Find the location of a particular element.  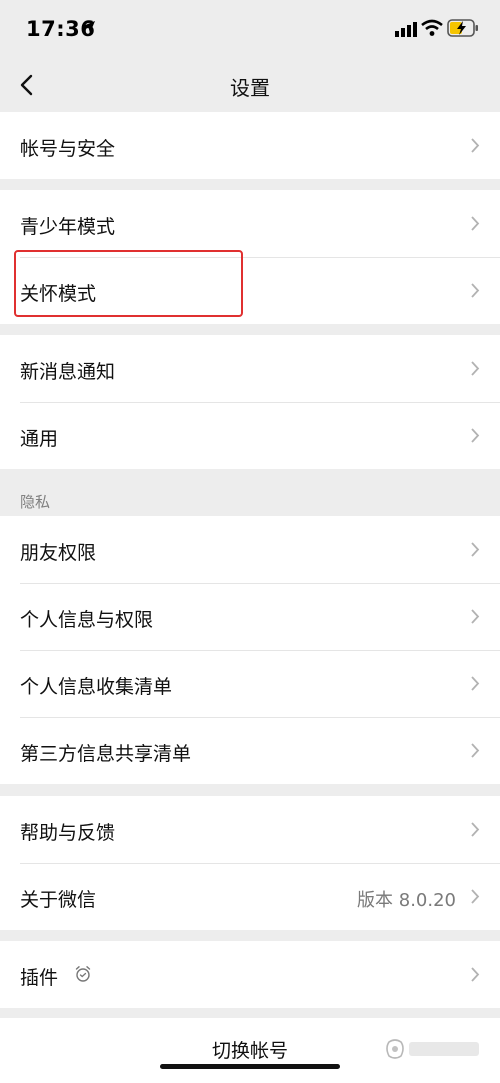

row-label: 个人信息与权限 is located at coordinates (87, 620).